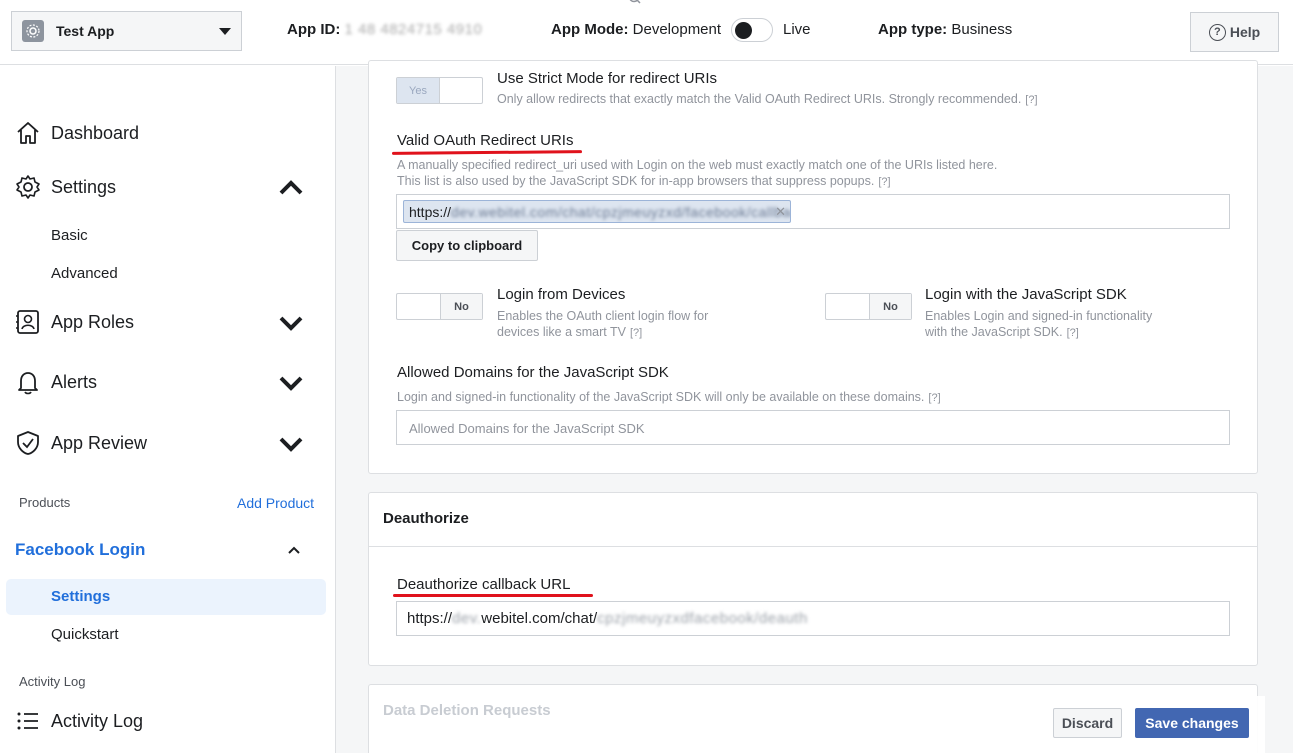 Image resolution: width=1293 pixels, height=753 pixels. What do you see at coordinates (69, 235) in the screenshot?
I see `sidebar-item-basic: Basic` at bounding box center [69, 235].